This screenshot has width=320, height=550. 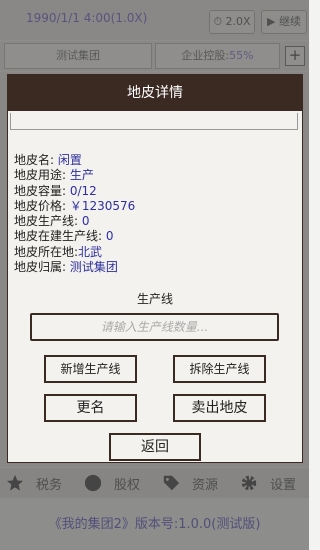 I want to click on field-label: 地皮所在地:, so click(x=46, y=251).